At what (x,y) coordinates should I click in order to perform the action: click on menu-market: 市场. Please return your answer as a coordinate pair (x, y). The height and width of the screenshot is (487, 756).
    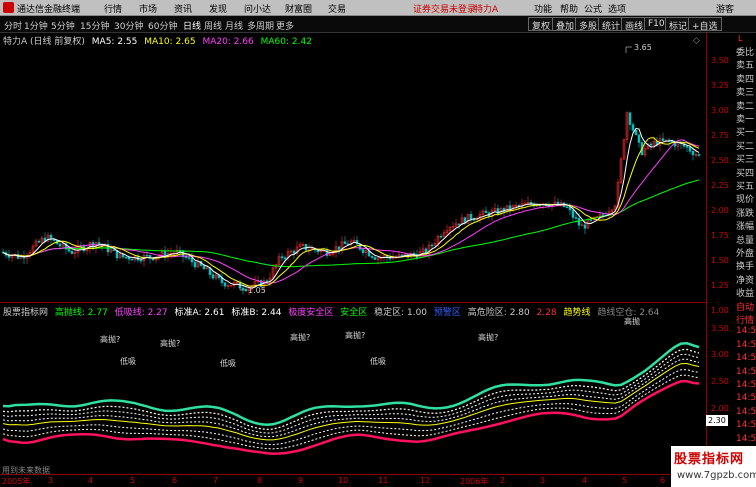
    Looking at the image, I should click on (148, 8).